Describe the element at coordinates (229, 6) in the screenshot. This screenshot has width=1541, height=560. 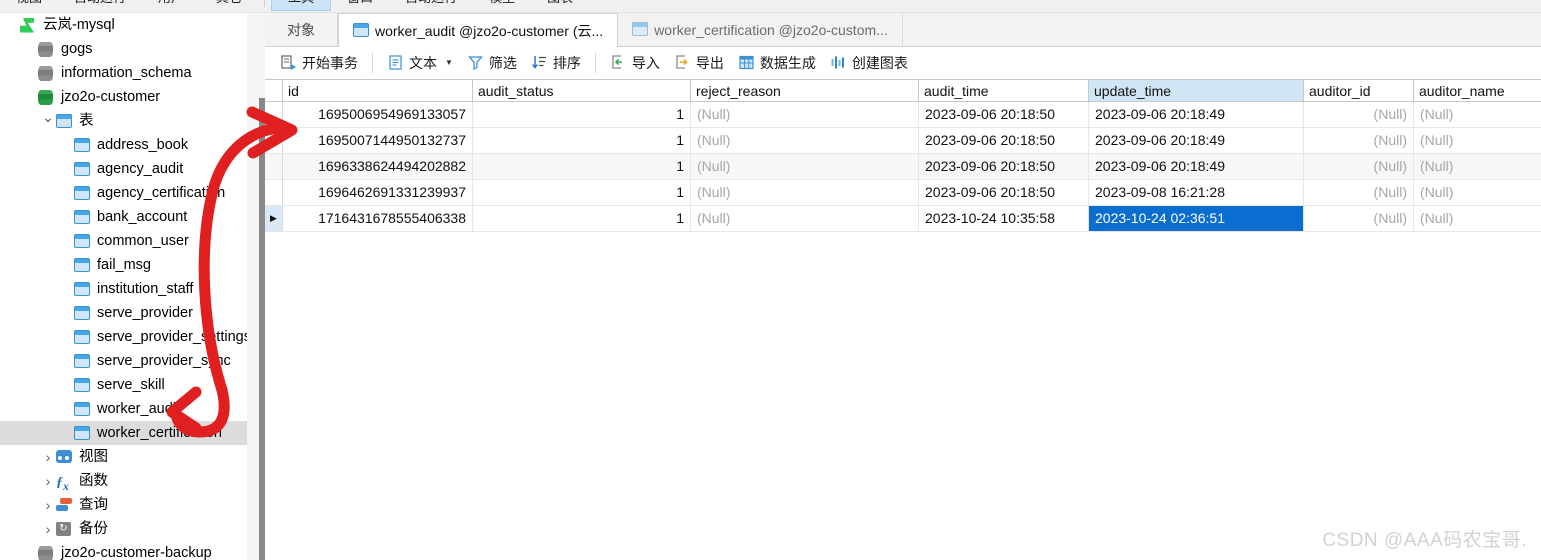
I see `menu-item-3: 其它` at that location.